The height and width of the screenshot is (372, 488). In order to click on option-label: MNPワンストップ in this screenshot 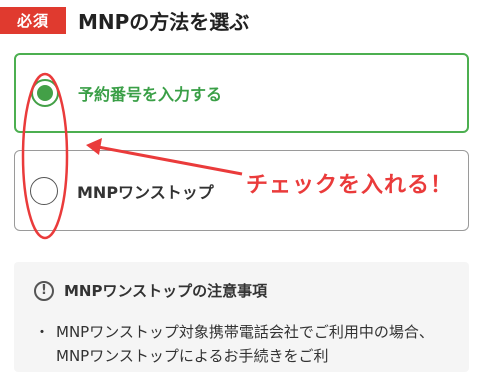, I will do `click(145, 192)`.